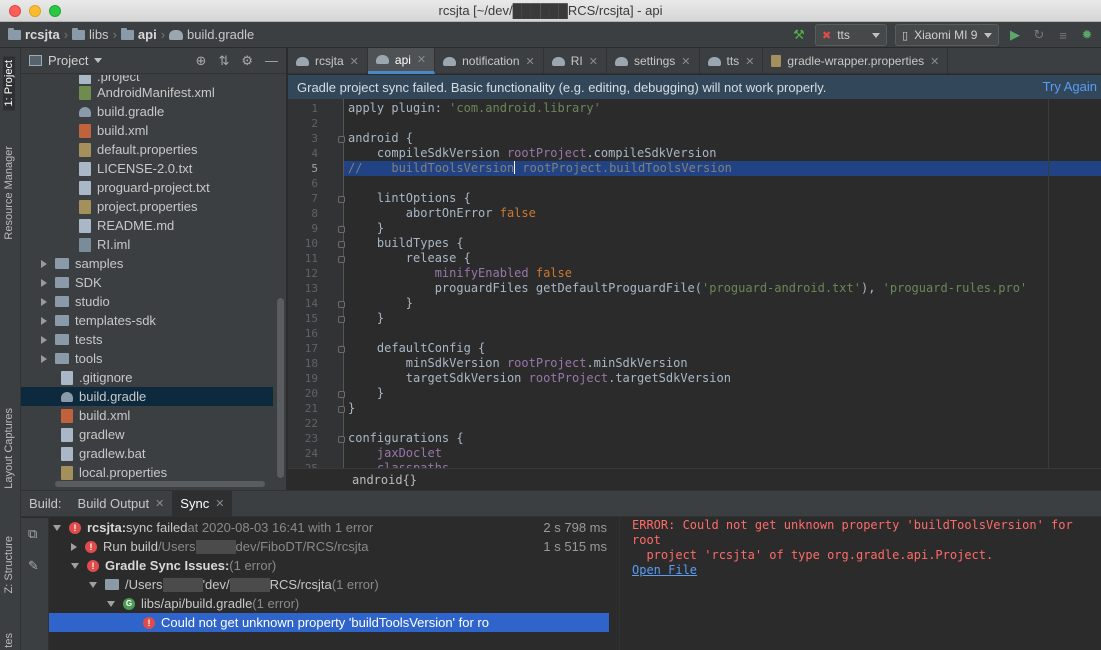  Describe the element at coordinates (223, 61) in the screenshot. I see `collapse-all-icon: ⇅` at that location.